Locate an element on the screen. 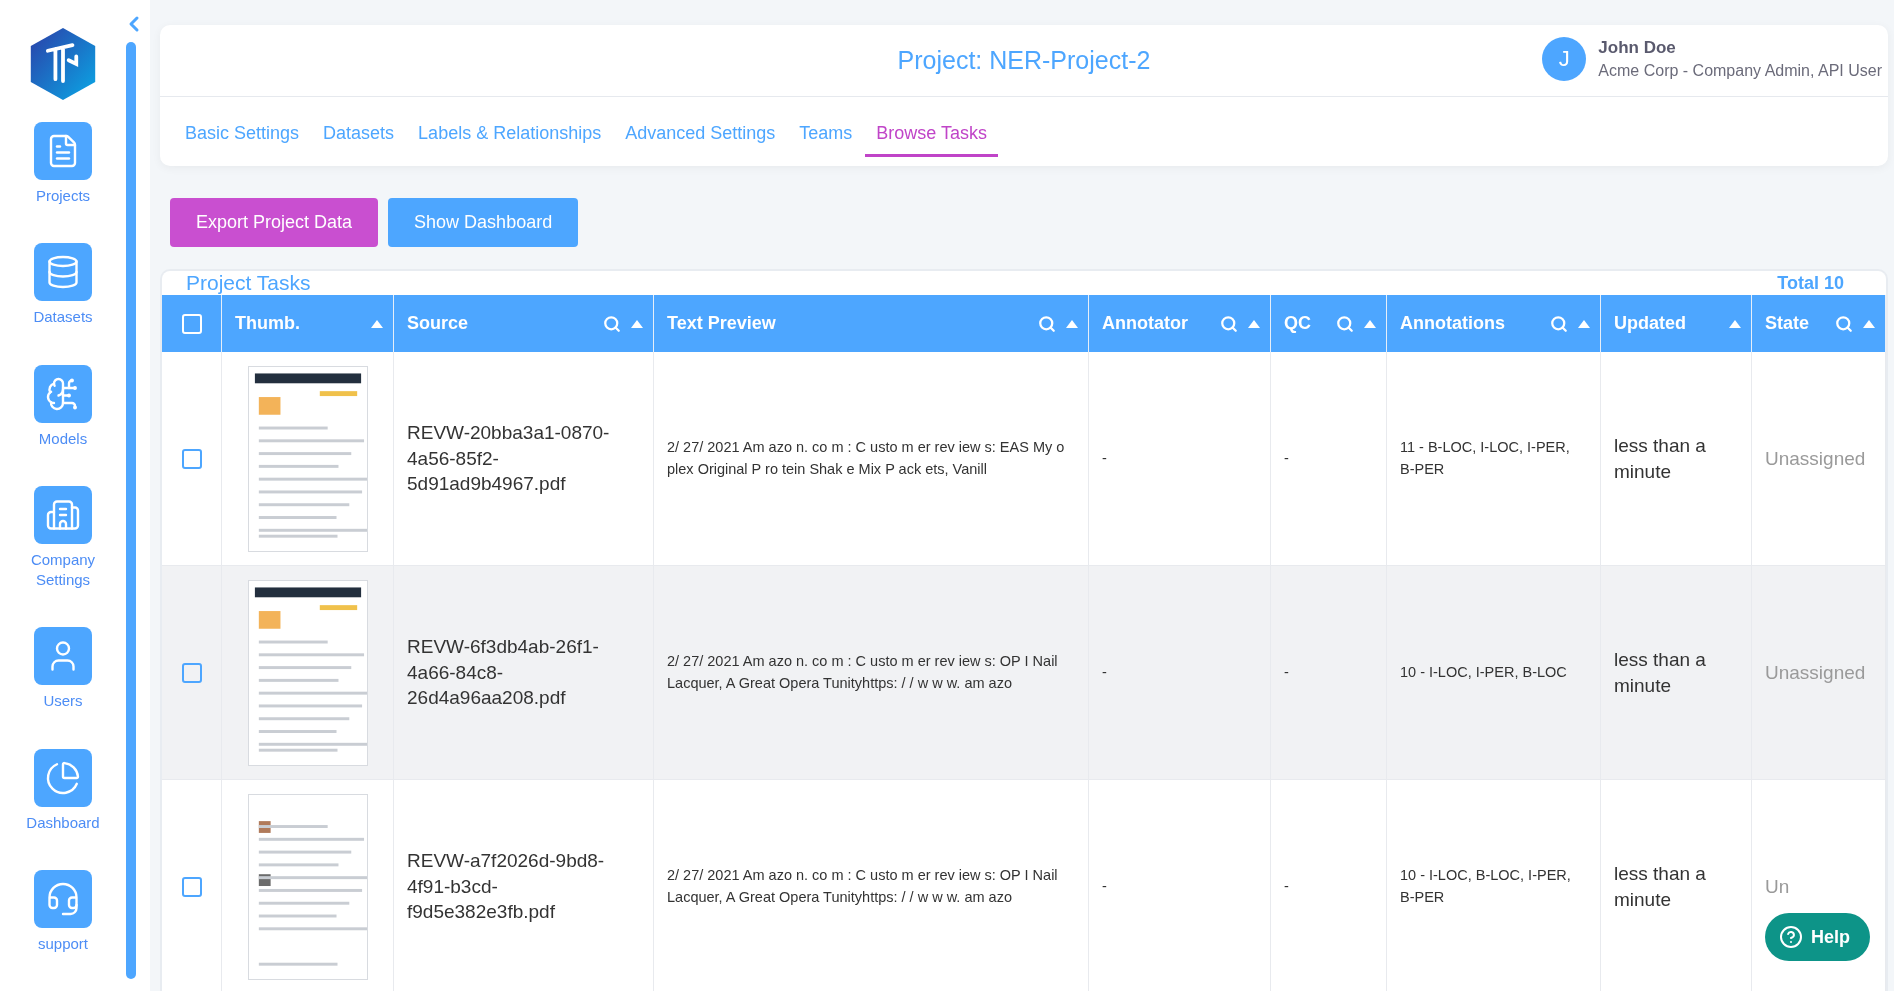 Image resolution: width=1894 pixels, height=991 pixels. column-label: Updated is located at coordinates (1650, 323).